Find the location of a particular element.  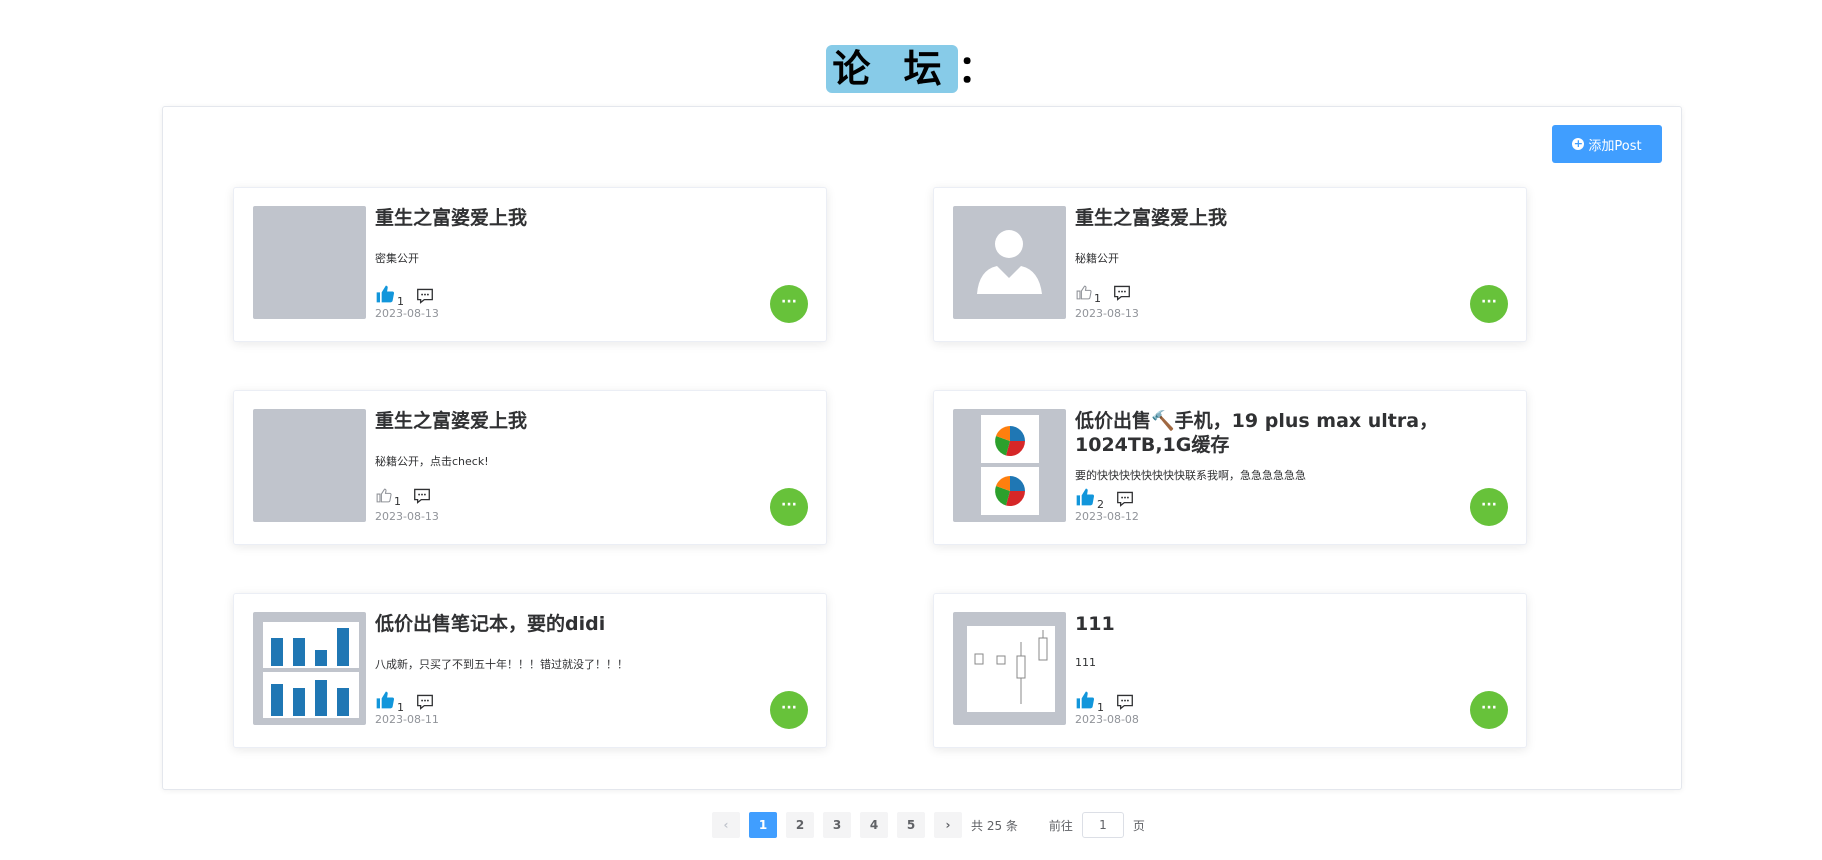

post-card: 重生之富婆爱上我秘籍公开 1 2023-08-13 ··· is located at coordinates (1230, 264).